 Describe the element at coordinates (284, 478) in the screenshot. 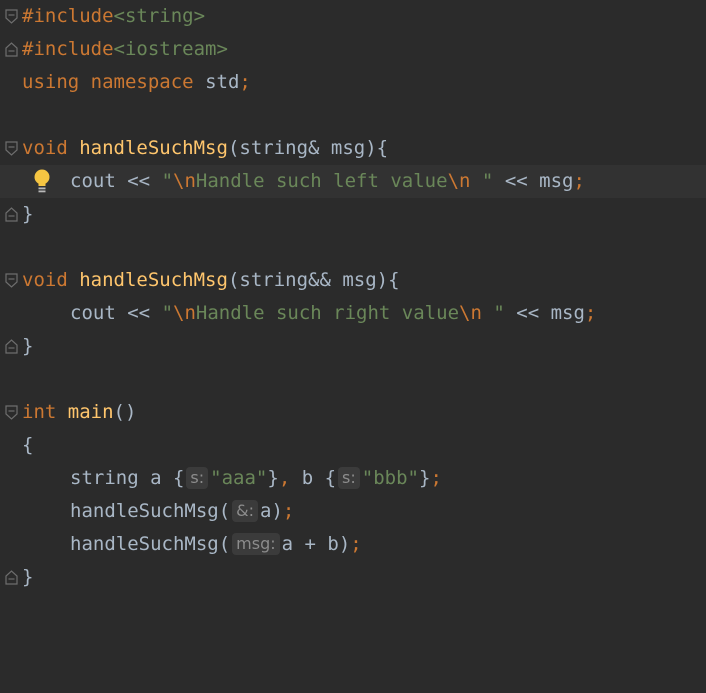

I see `comma: ,` at that location.